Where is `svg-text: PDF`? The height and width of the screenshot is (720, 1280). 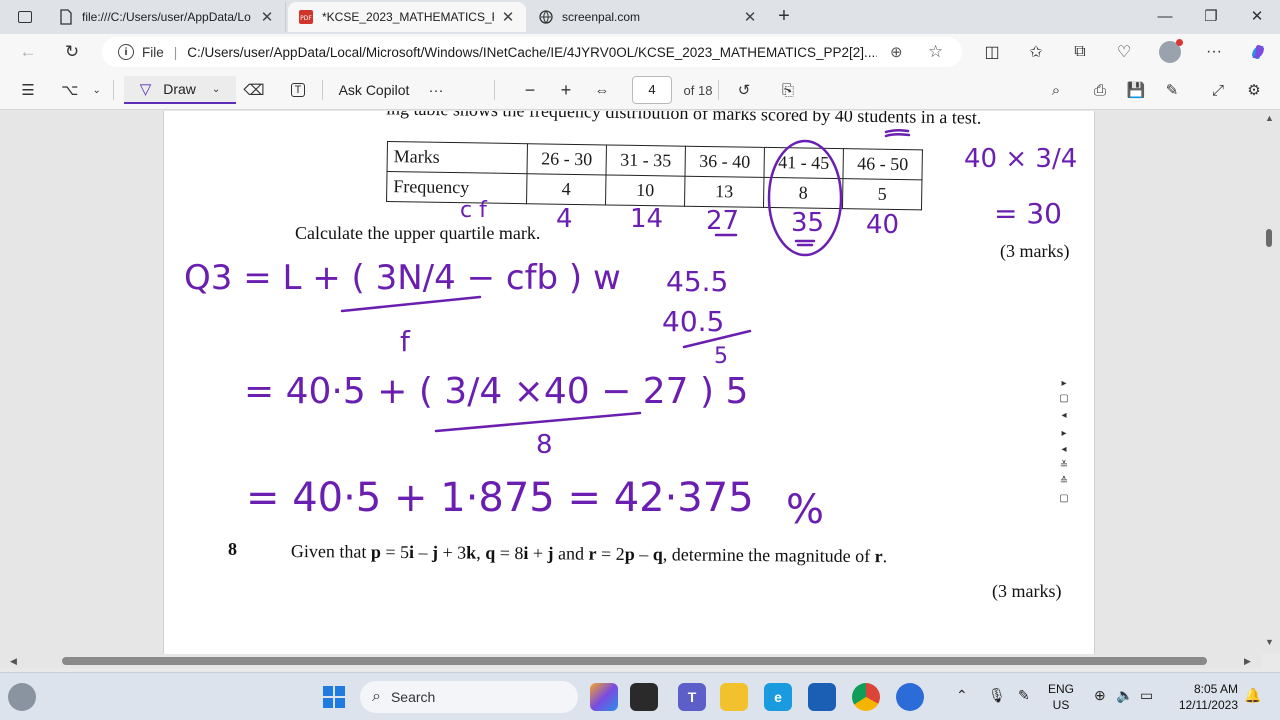
svg-text: PDF is located at coordinates (306, 18).